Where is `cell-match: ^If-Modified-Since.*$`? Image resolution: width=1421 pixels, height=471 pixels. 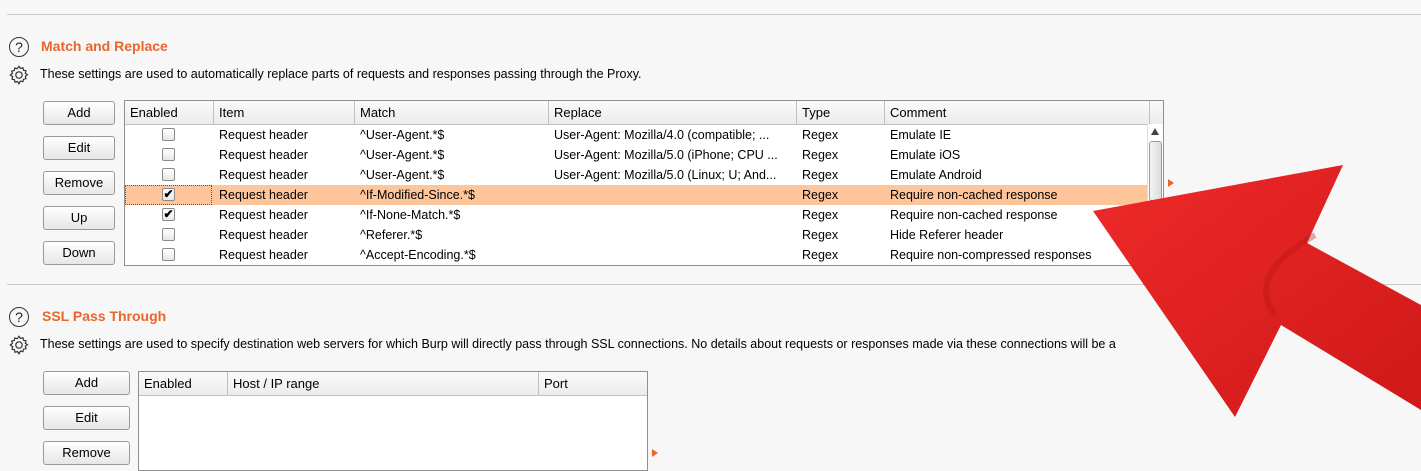
cell-match: ^If-Modified-Since.*$ is located at coordinates (417, 195).